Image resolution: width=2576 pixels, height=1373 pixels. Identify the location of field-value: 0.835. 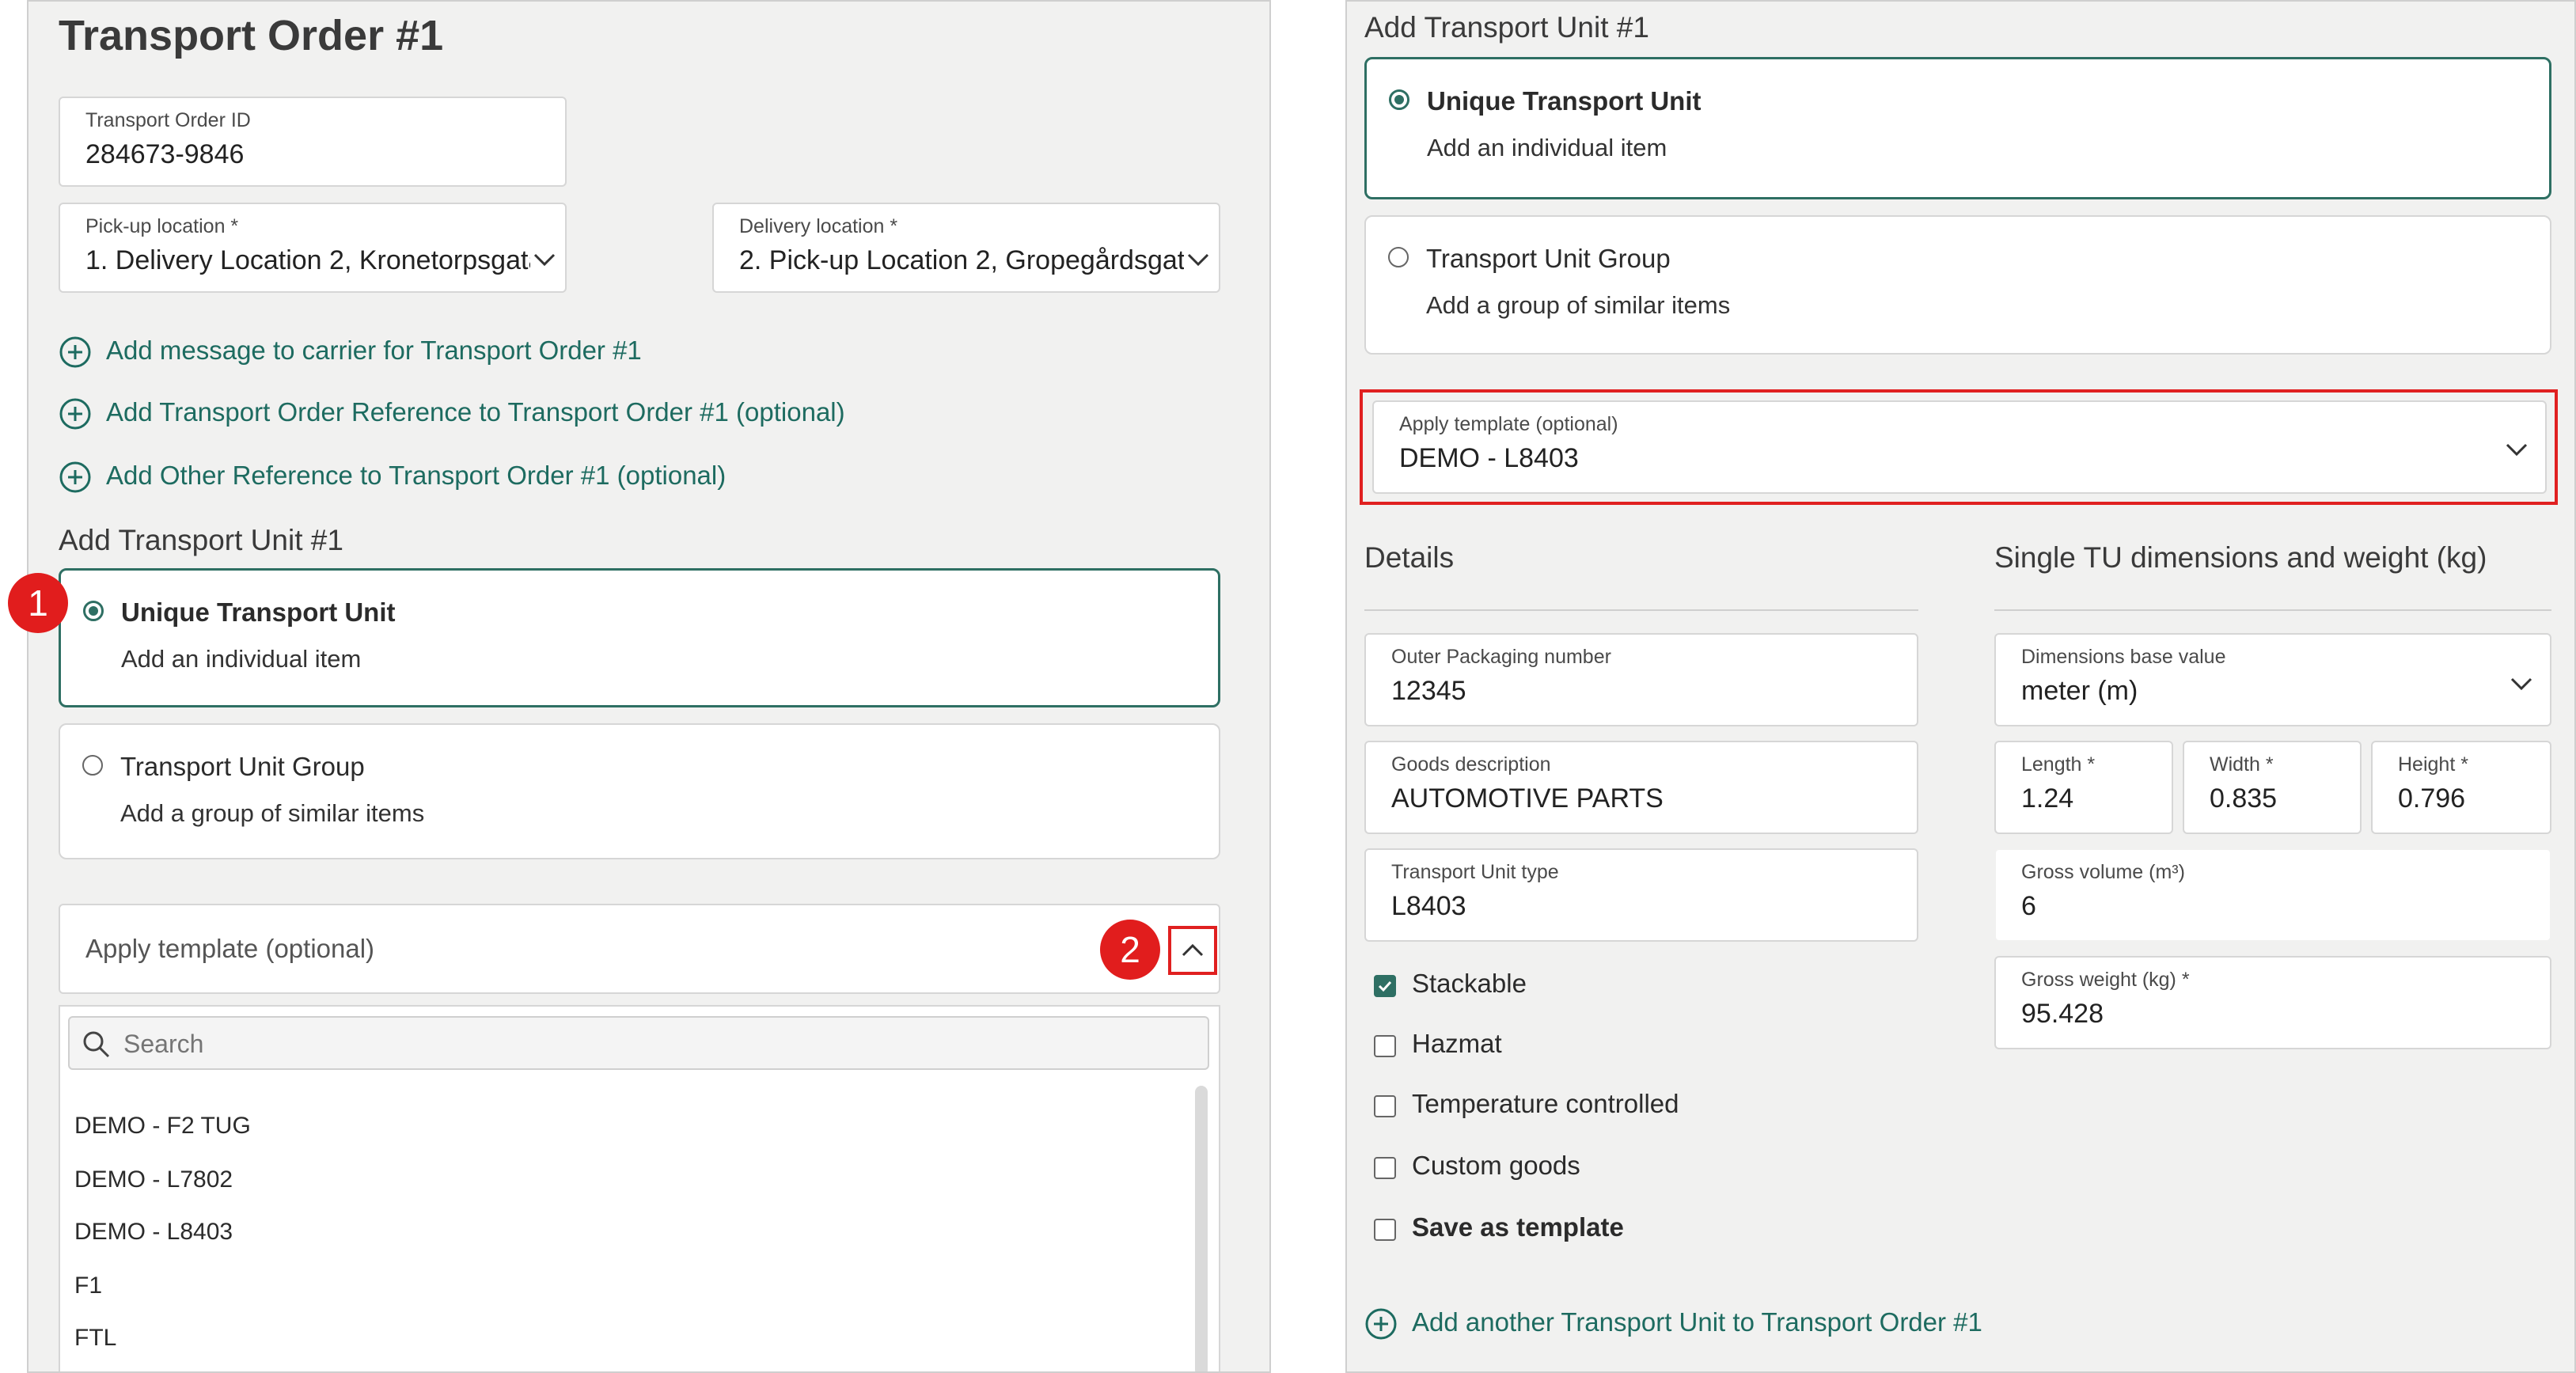
(2244, 798).